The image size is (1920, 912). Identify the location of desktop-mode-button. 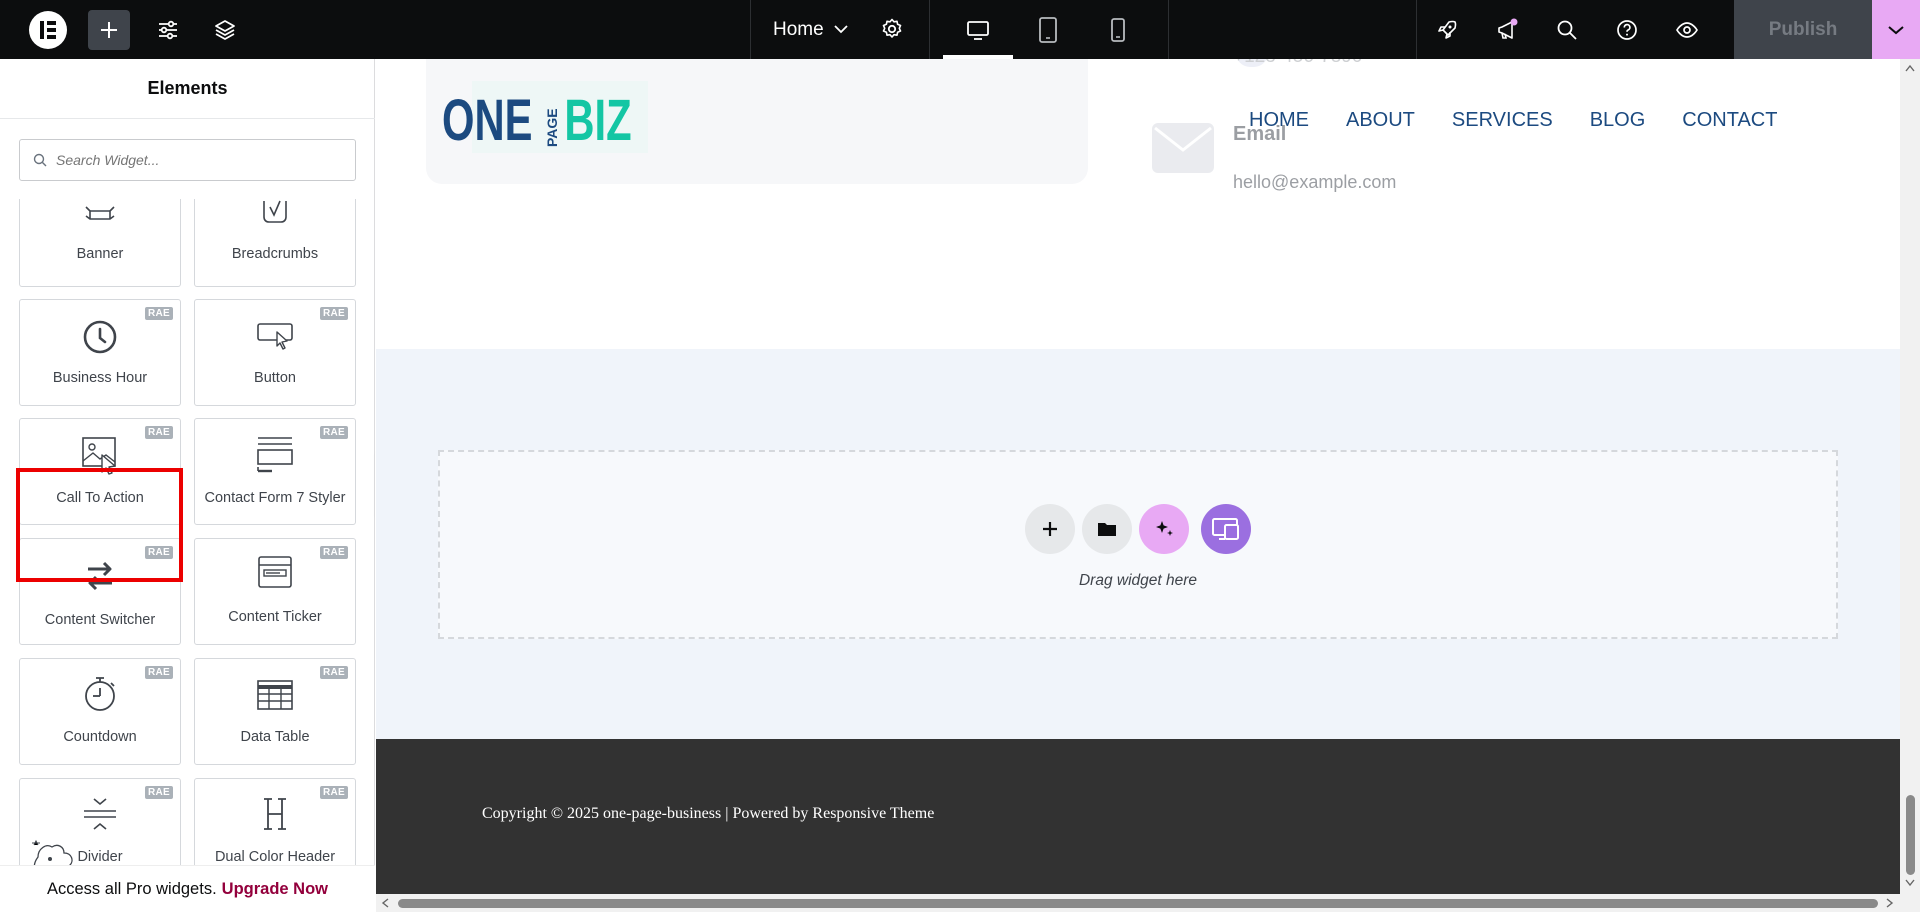
(978, 29).